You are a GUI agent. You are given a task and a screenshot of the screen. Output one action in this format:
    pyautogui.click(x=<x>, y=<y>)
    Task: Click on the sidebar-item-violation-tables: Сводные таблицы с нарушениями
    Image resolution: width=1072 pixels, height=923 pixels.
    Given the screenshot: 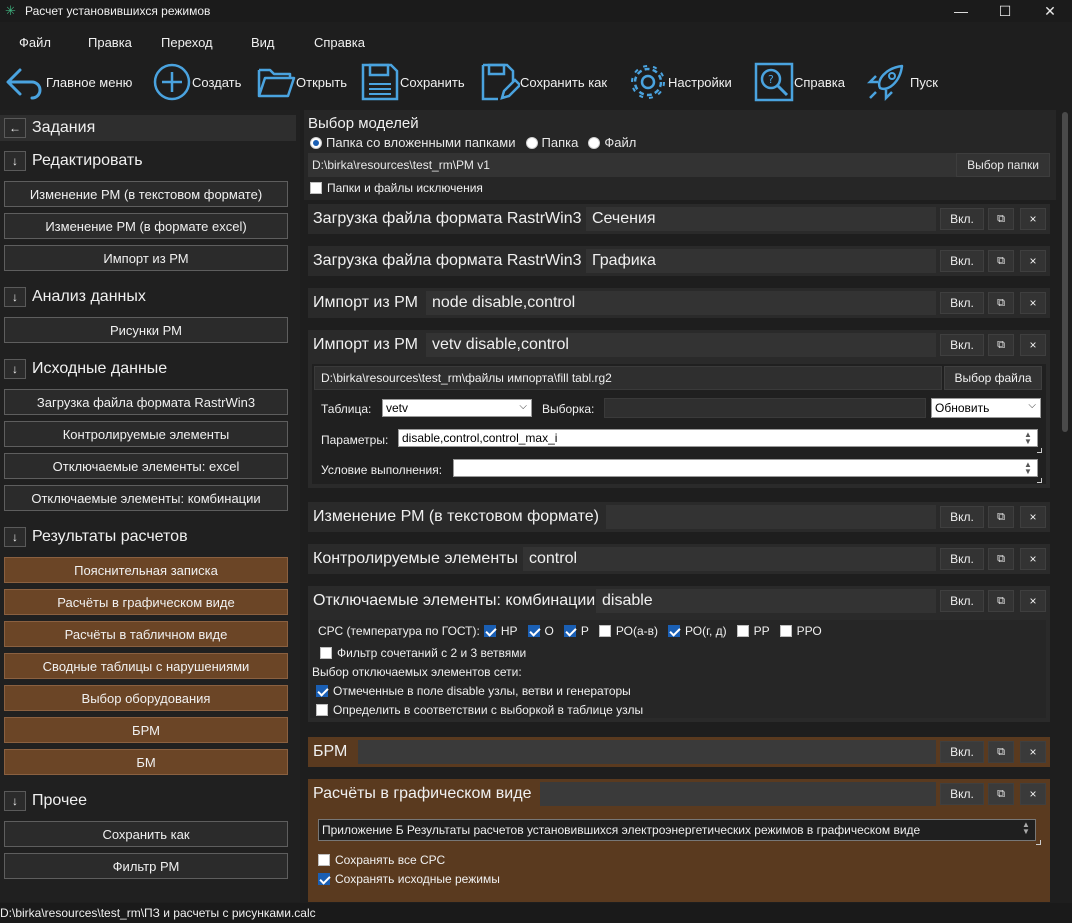 What is the action you would take?
    pyautogui.click(x=146, y=666)
    